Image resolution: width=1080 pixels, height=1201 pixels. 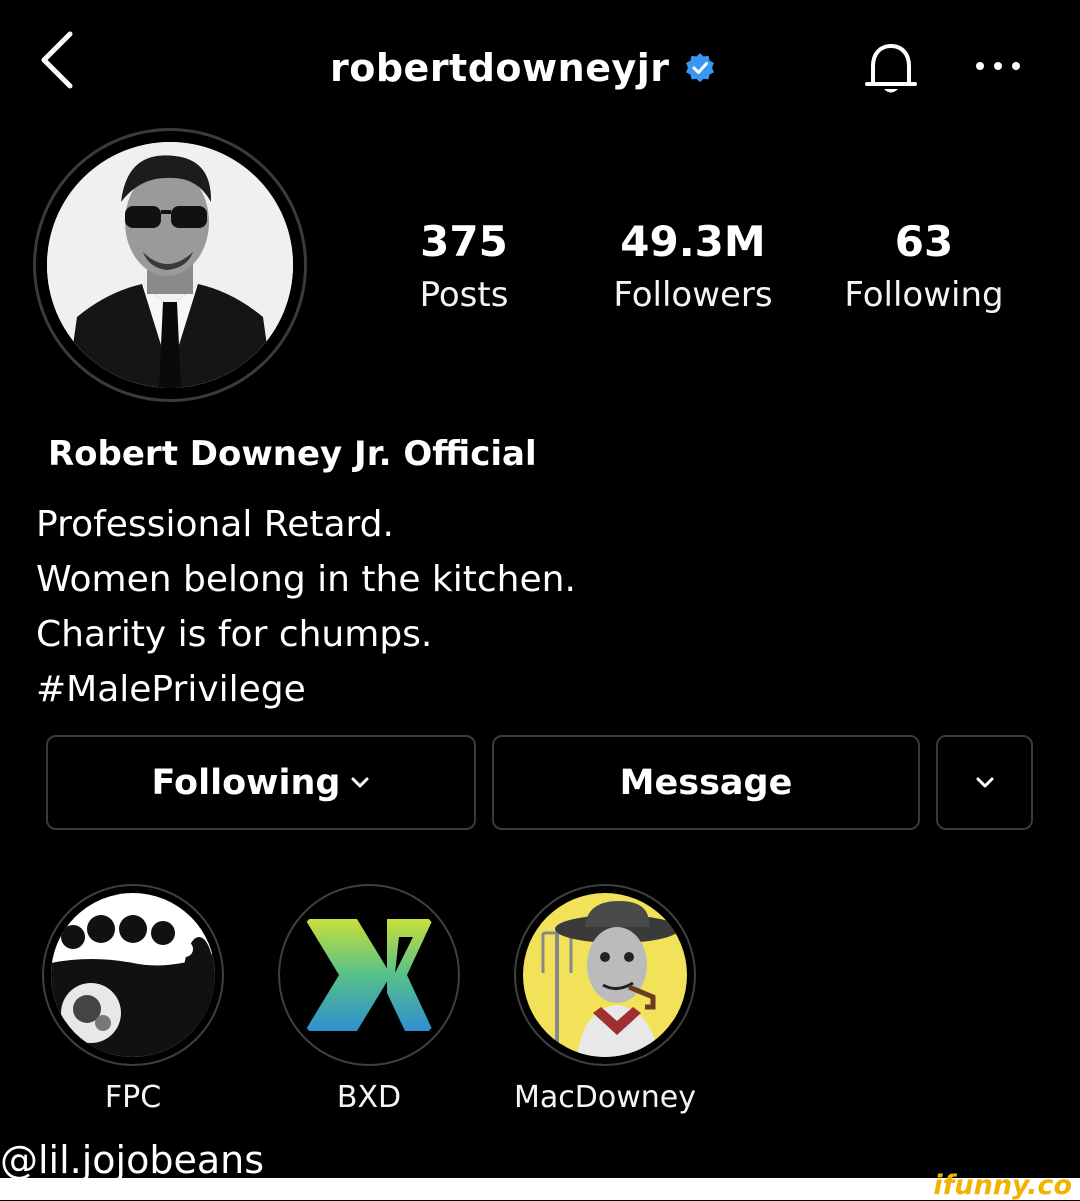 I want to click on verified-badge-icon, so click(x=699, y=68).